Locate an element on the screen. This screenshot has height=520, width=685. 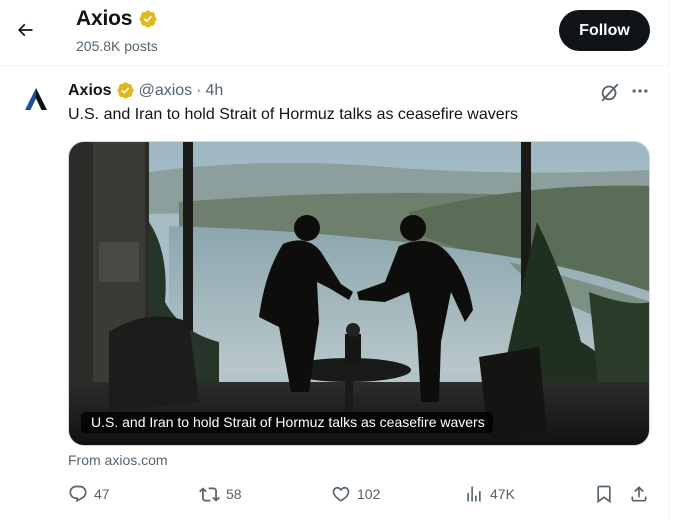
timestamp: 4h is located at coordinates (215, 91).